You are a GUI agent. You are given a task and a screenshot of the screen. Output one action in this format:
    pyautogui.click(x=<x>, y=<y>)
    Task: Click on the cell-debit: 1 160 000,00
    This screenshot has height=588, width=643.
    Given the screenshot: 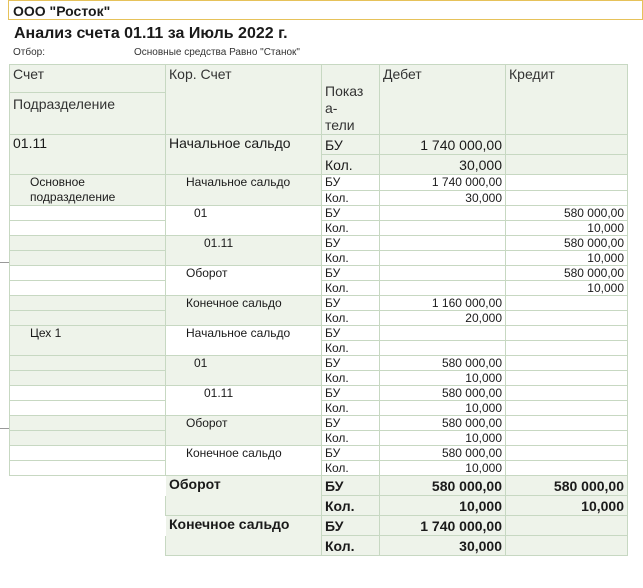 What is the action you would take?
    pyautogui.click(x=442, y=303)
    